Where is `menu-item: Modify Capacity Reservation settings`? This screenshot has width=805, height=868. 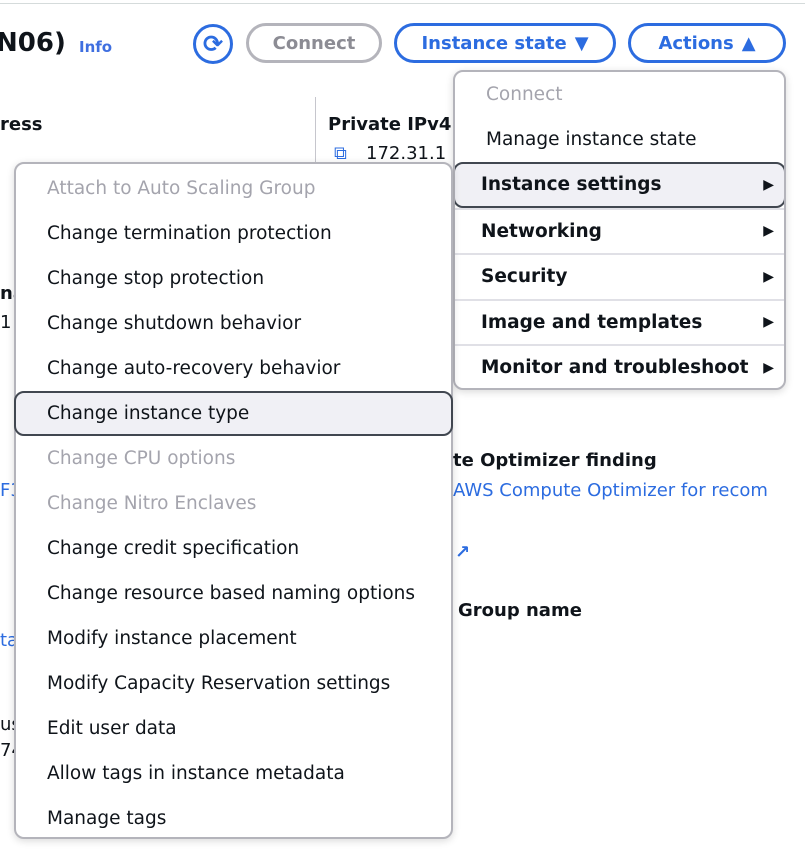
menu-item: Modify Capacity Reservation settings is located at coordinates (233, 683).